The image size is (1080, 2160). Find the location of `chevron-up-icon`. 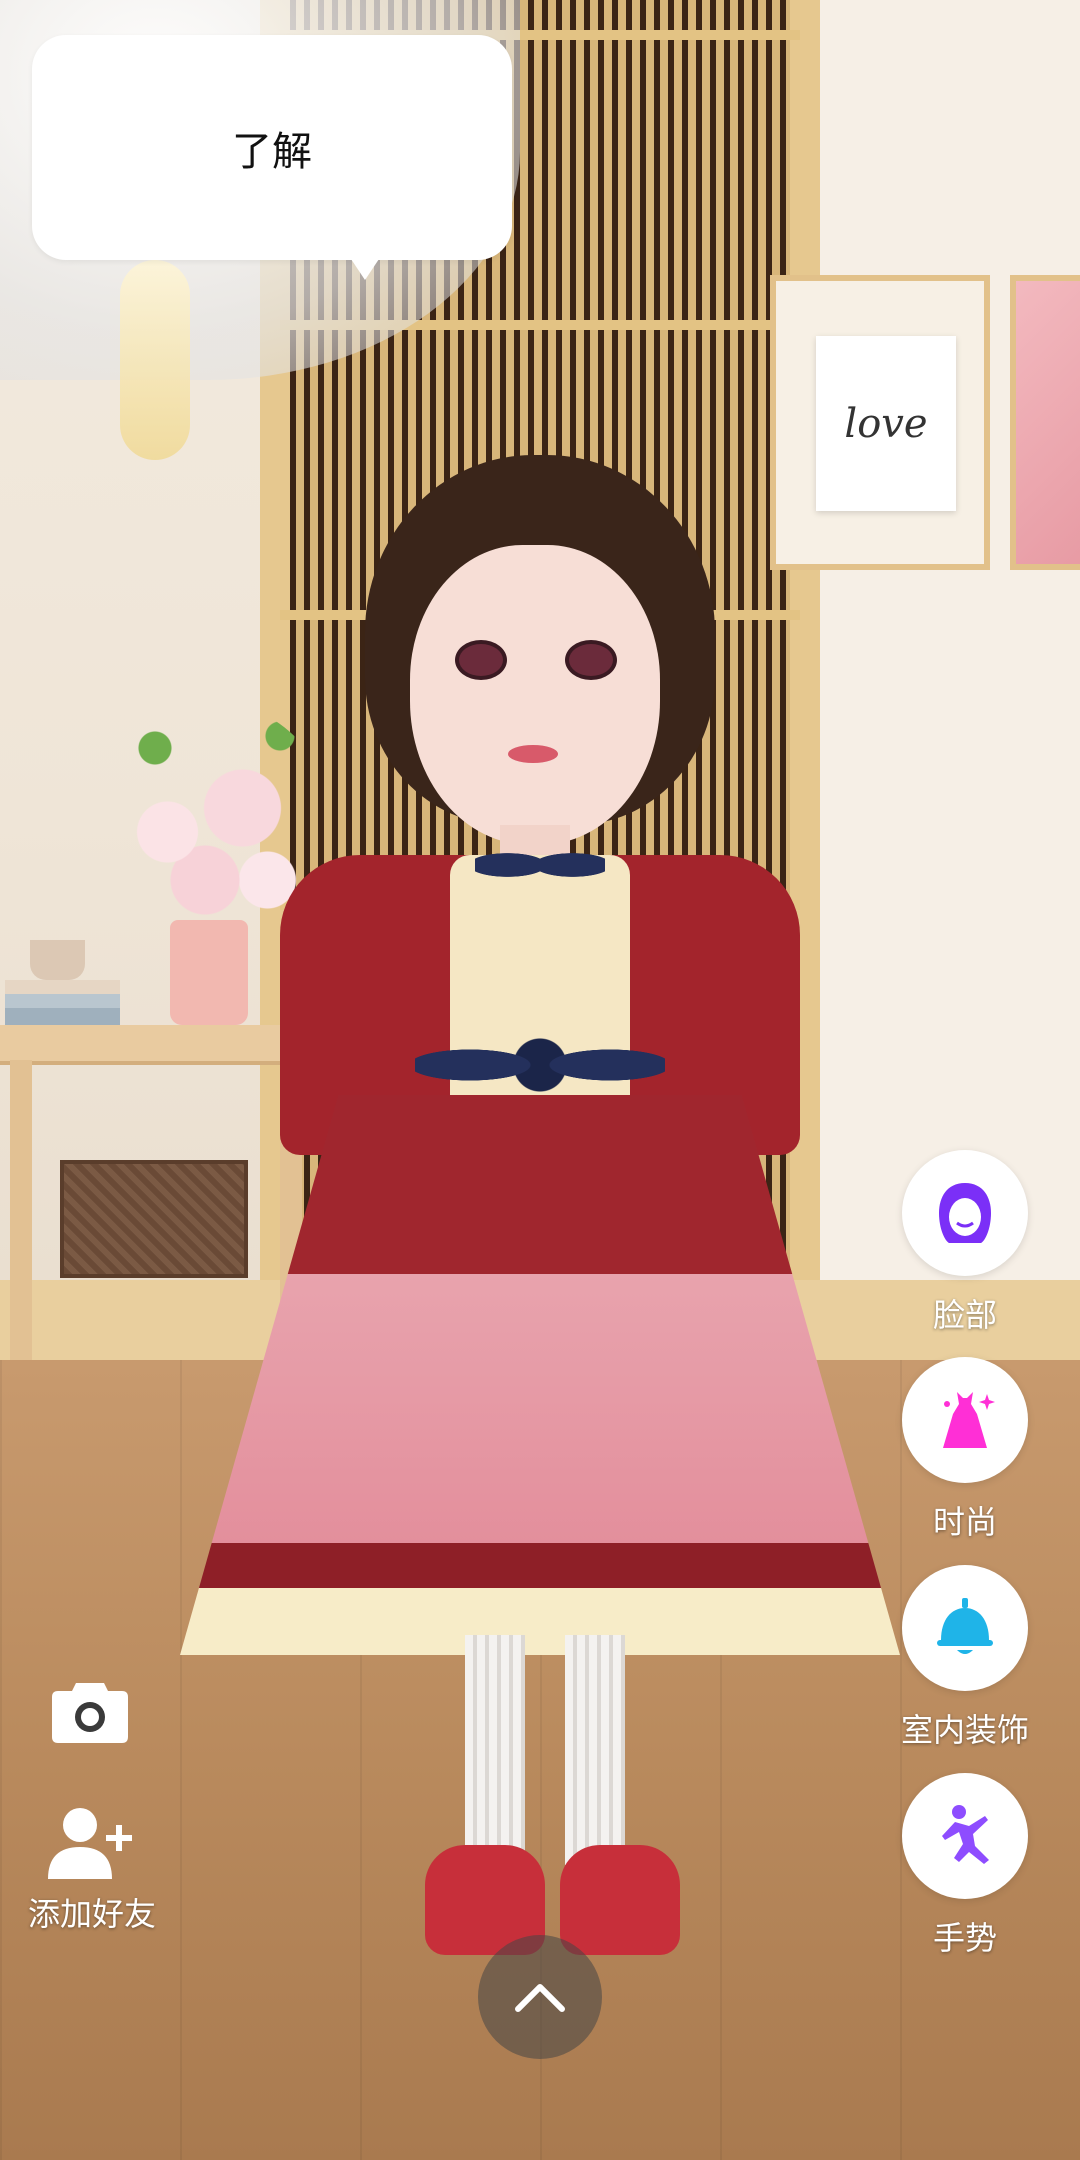

chevron-up-icon is located at coordinates (540, 1998).